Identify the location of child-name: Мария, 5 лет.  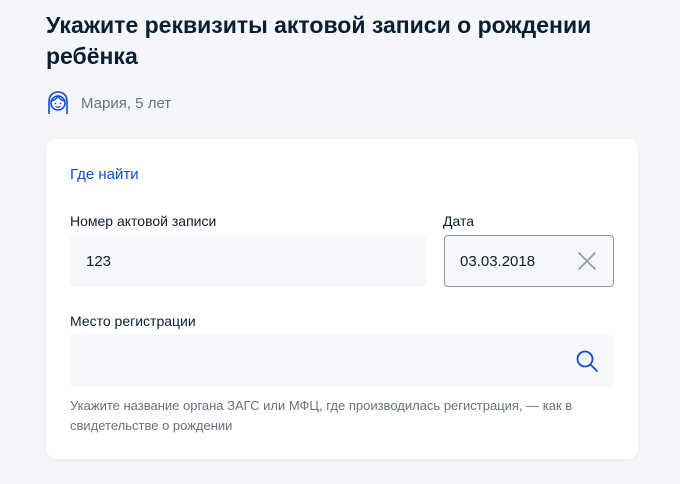
(126, 103).